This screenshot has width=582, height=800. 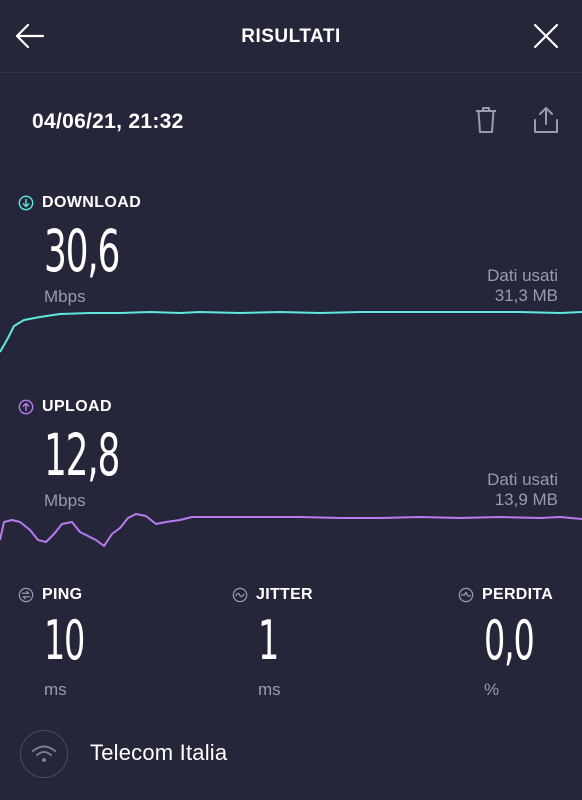 I want to click on share-icon, so click(x=546, y=120).